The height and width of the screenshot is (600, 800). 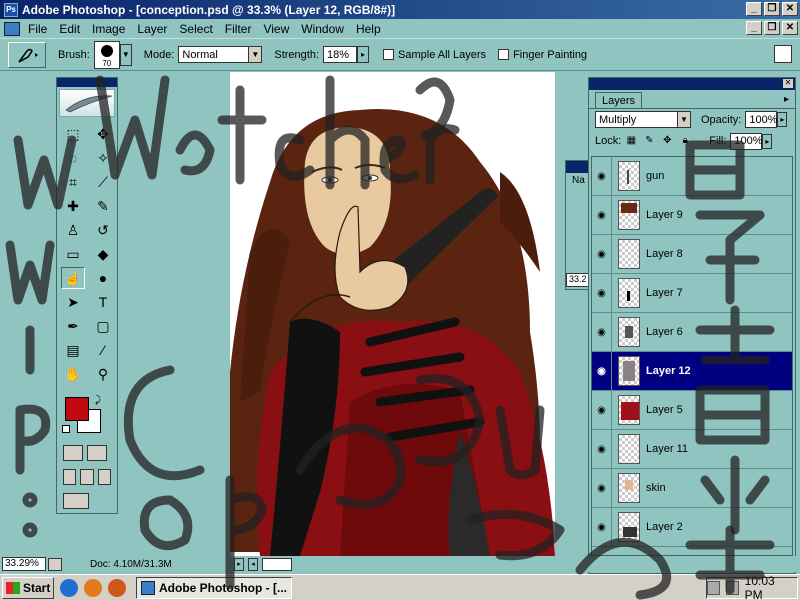 I want to click on healing-brush-tool-icon: ✚, so click(x=73, y=206).